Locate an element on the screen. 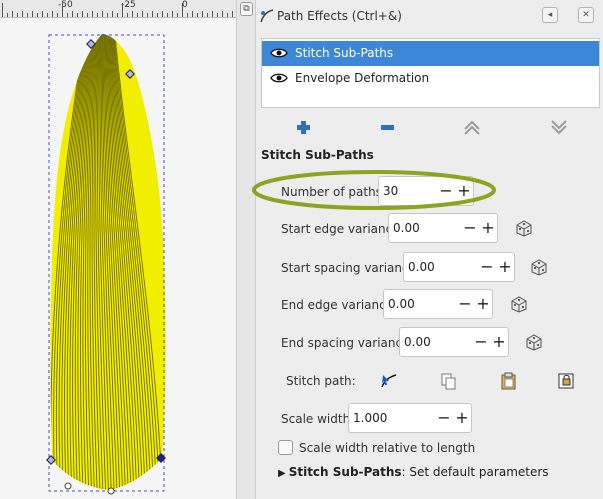  expander-title: Stitch Sub-Paths is located at coordinates (345, 472).